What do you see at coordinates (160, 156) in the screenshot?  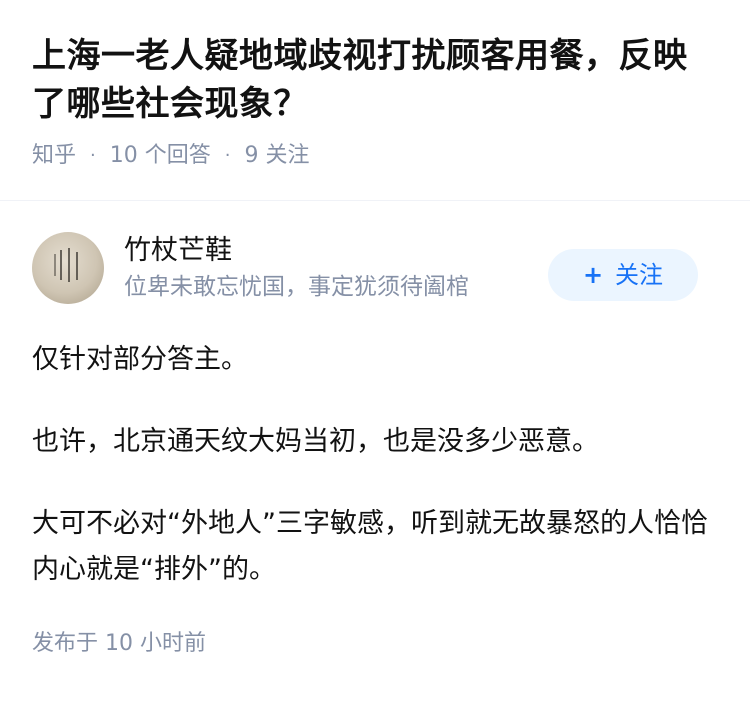 I see `answer-count: 10 个回答` at bounding box center [160, 156].